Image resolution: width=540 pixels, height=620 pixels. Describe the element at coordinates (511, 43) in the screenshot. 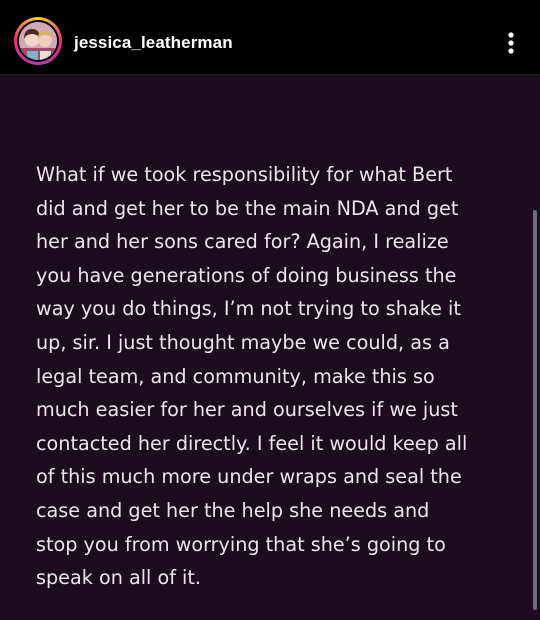

I see `vertical-ellipsis-icon` at that location.